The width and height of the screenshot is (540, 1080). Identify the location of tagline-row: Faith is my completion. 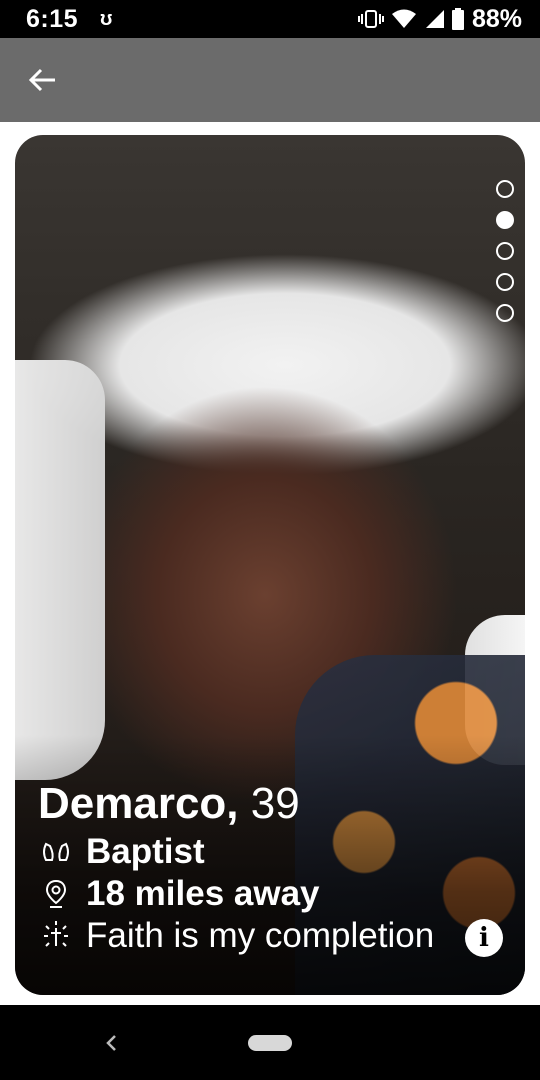
(273, 936).